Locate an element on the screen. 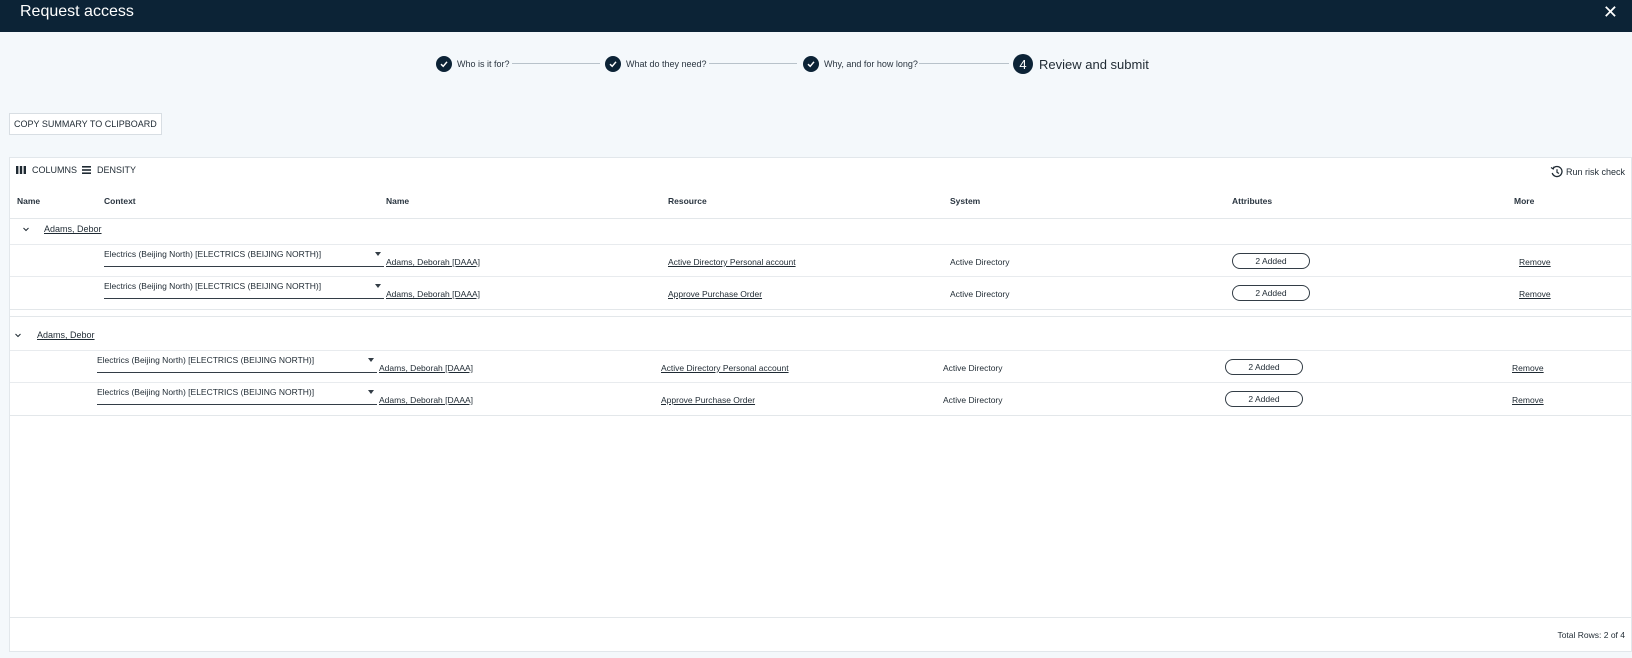 This screenshot has width=1632, height=658. copy-summary-button: COPY SUMMARY TO CLIPBOARD is located at coordinates (85, 124).